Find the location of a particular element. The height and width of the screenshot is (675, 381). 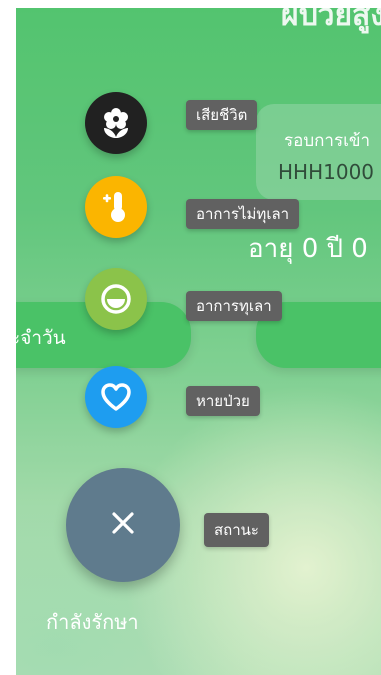

half-circle-icon is located at coordinates (116, 299).